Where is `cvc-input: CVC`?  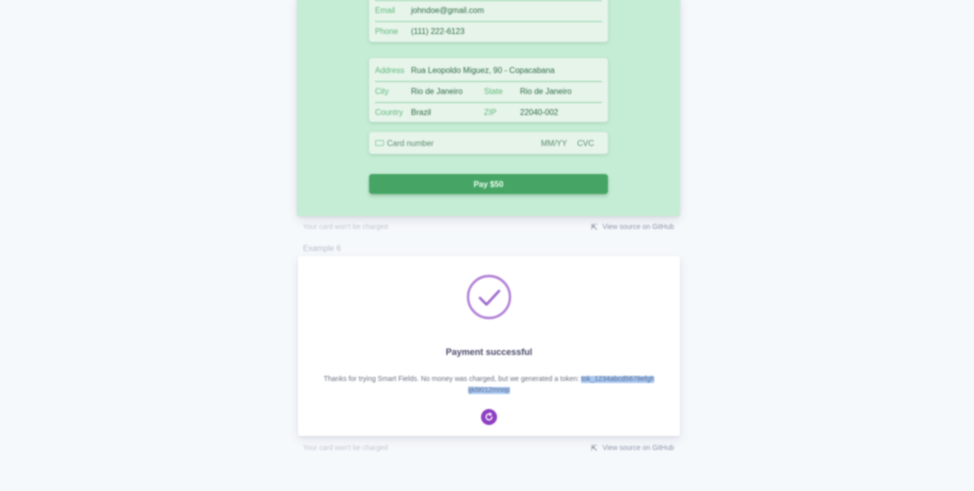
cvc-input: CVC is located at coordinates (585, 143).